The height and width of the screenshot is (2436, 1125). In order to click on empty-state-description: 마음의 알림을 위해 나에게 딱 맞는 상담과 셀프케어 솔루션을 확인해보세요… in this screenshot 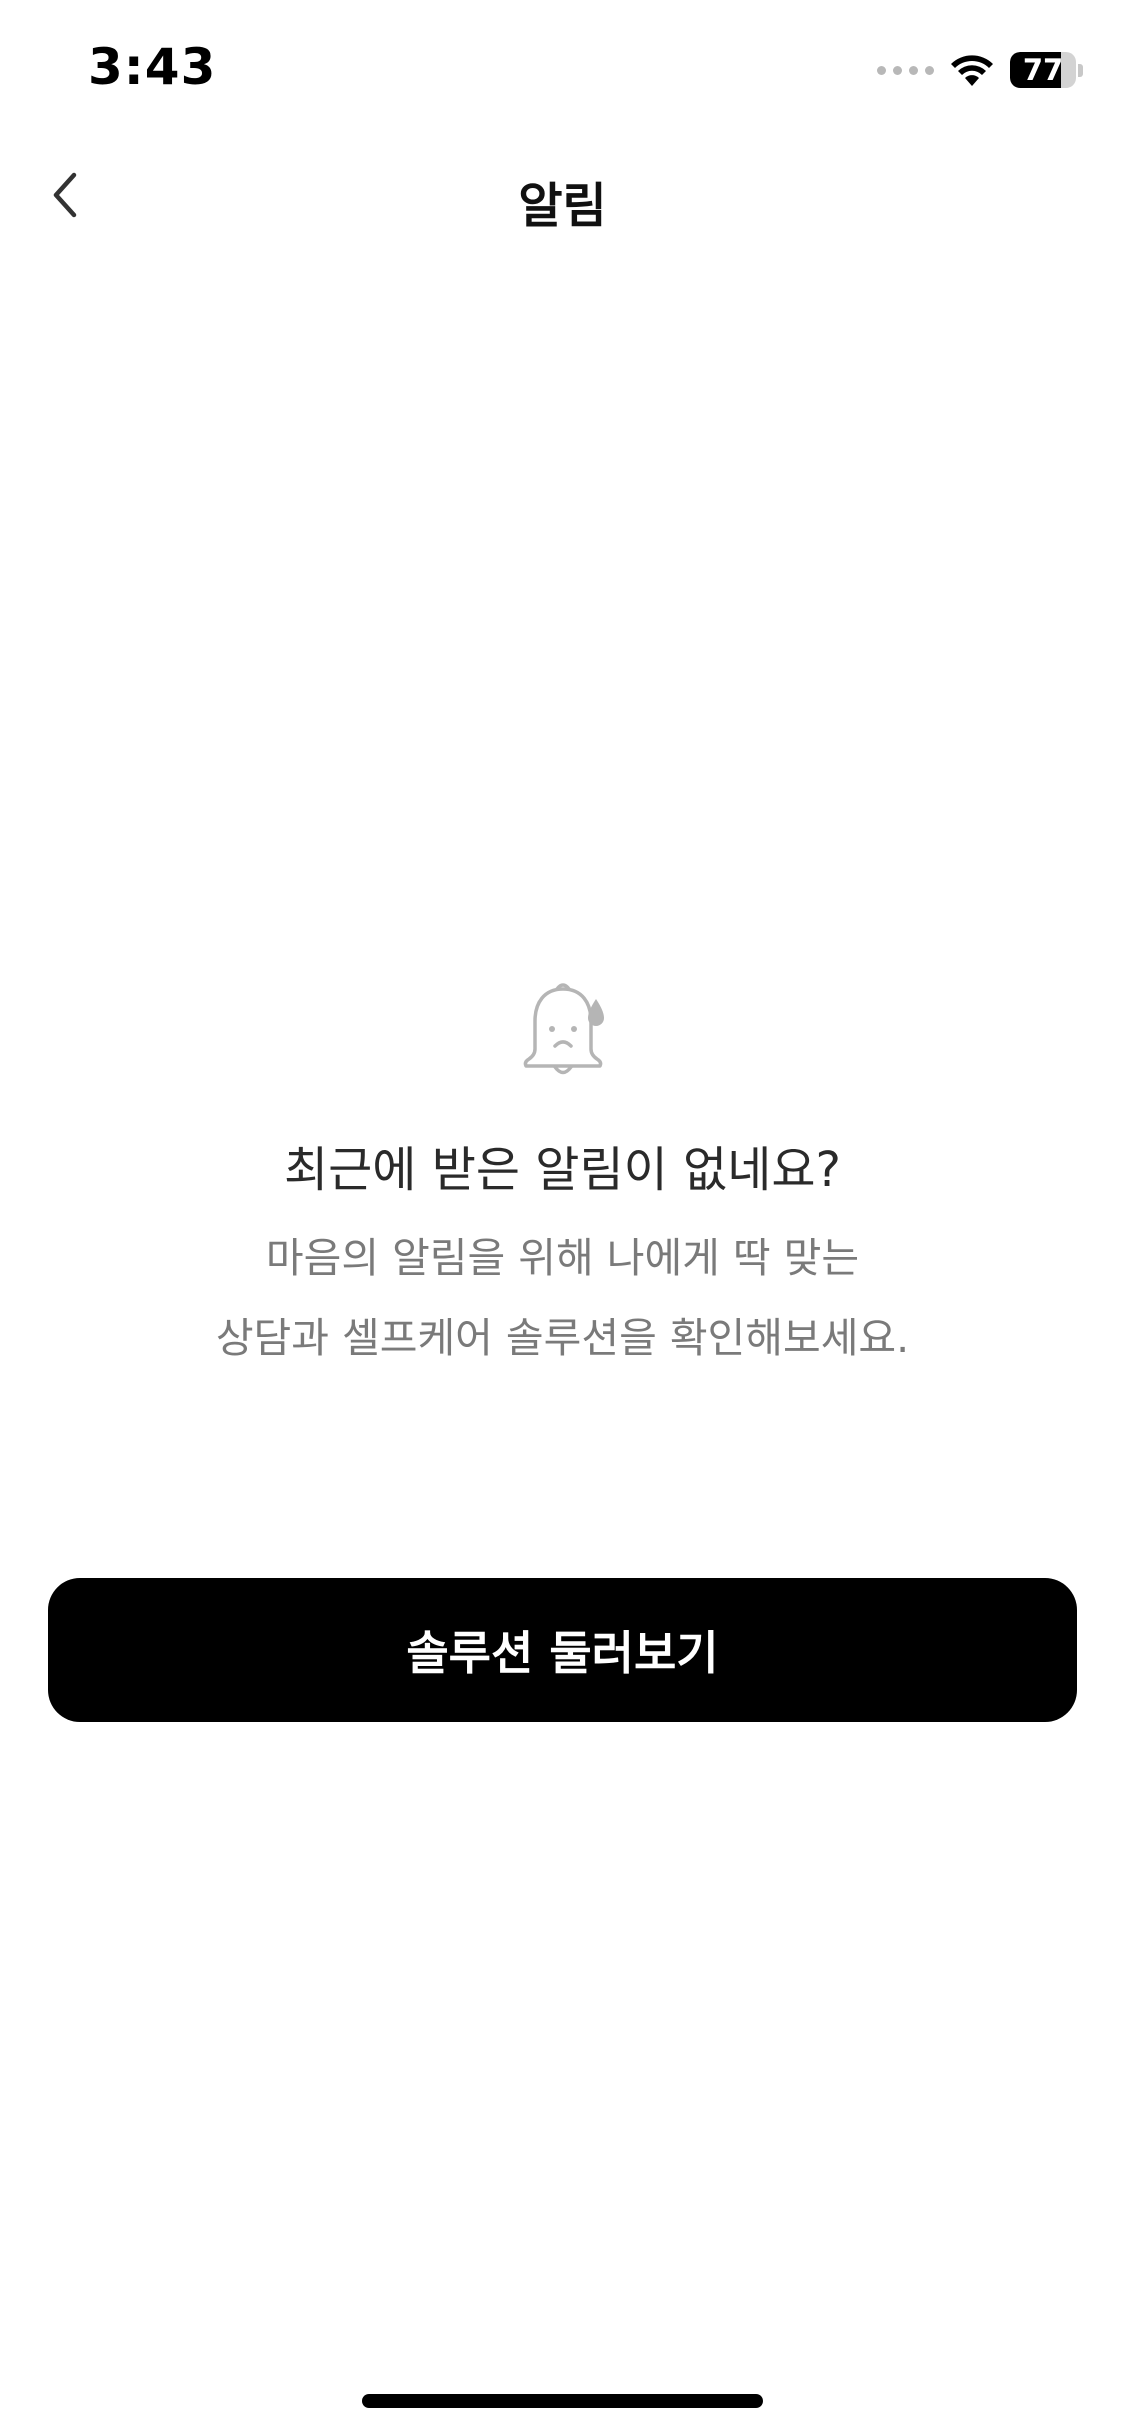, I will do `click(562, 1298)`.